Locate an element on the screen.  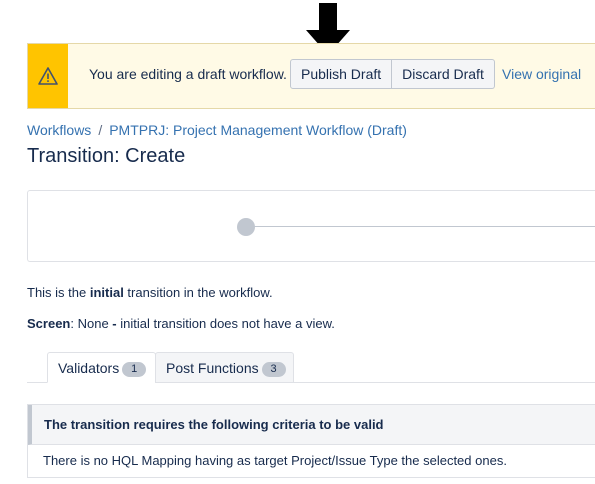
tab-validators: Validators 1 is located at coordinates (101, 367).